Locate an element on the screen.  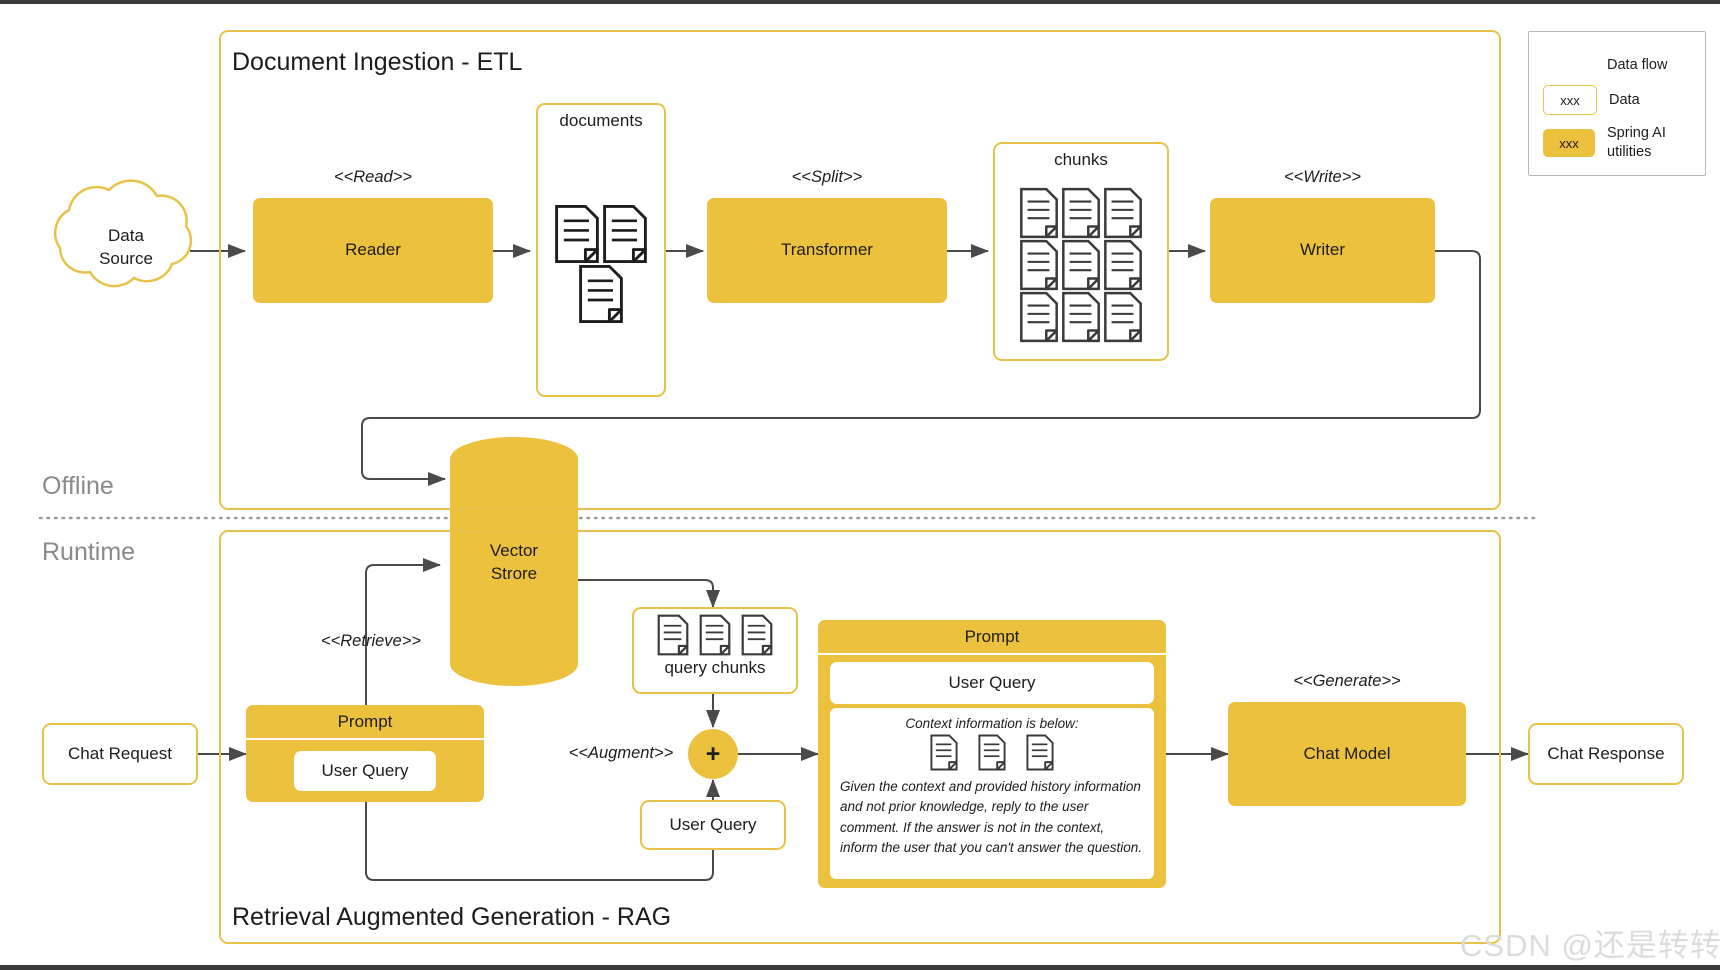
query-chunks-box: query chunks is located at coordinates (715, 650).